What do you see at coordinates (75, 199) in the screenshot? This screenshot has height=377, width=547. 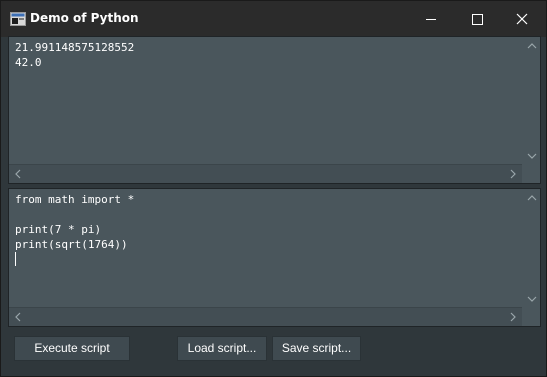 I see `editor-line: from math import *` at bounding box center [75, 199].